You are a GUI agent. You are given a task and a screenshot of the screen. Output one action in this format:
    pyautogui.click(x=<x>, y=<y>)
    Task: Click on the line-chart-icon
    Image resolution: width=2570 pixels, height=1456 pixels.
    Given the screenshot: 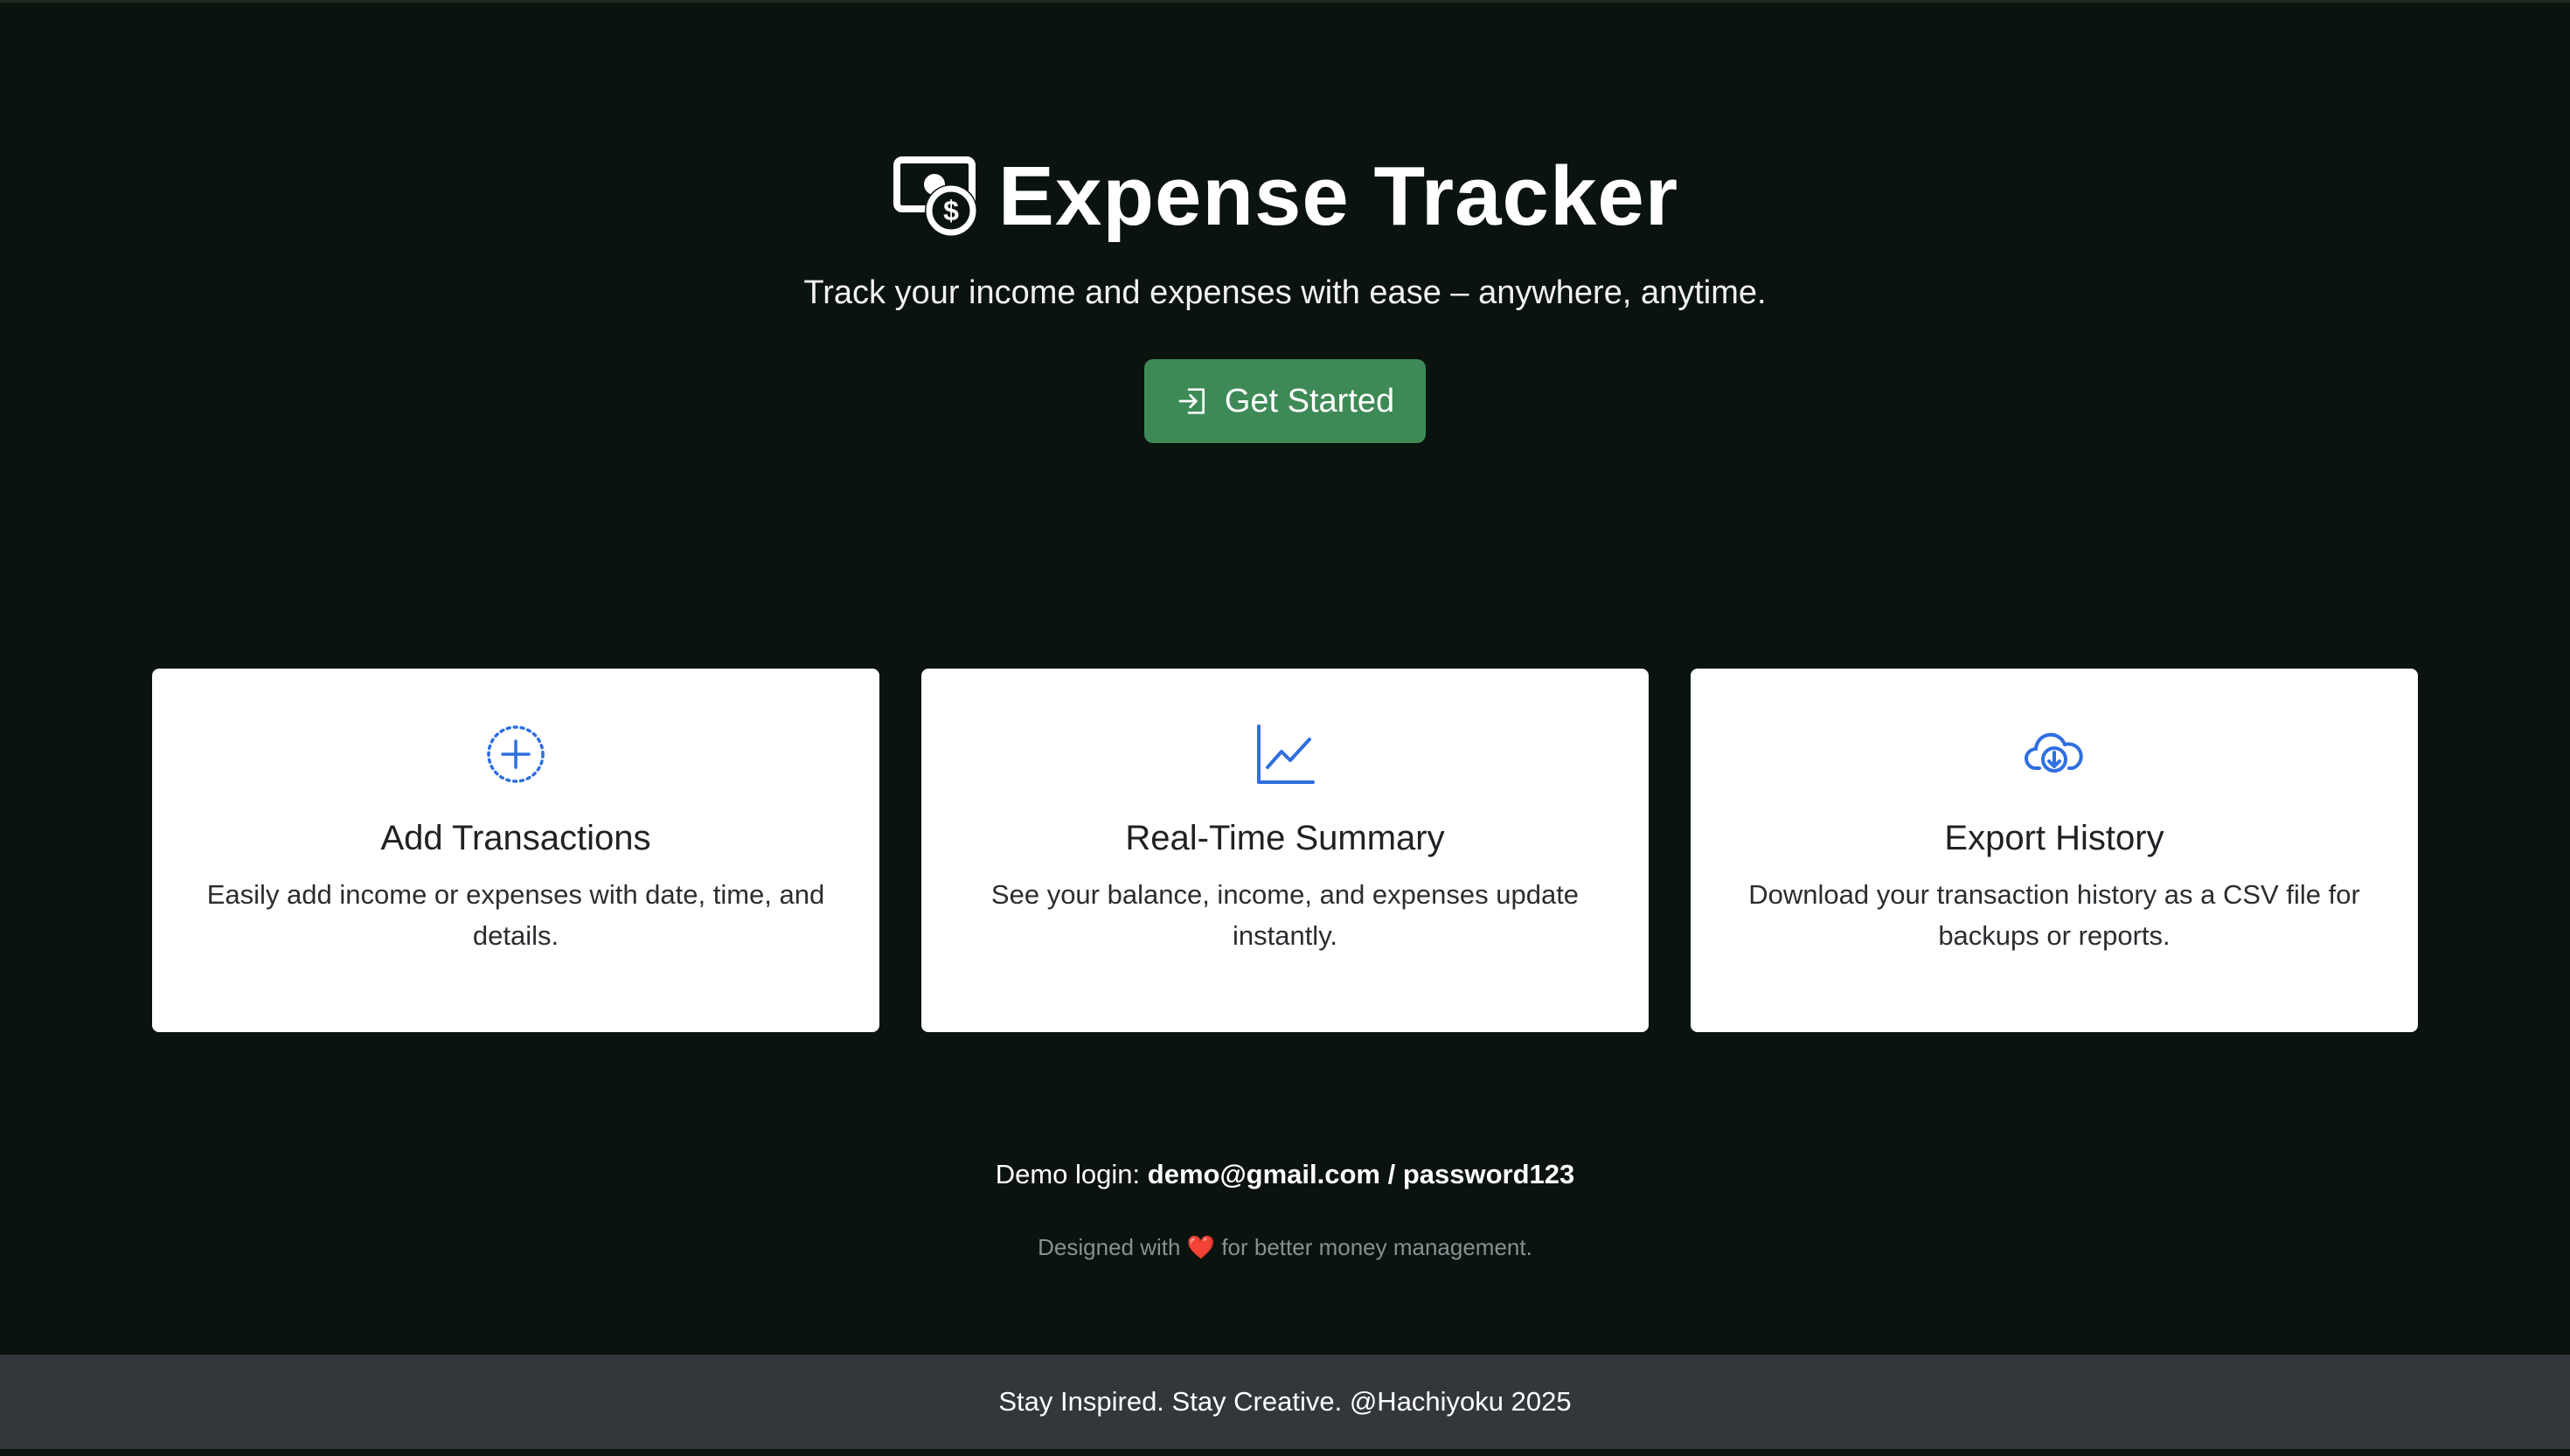 What is the action you would take?
    pyautogui.click(x=1285, y=754)
    